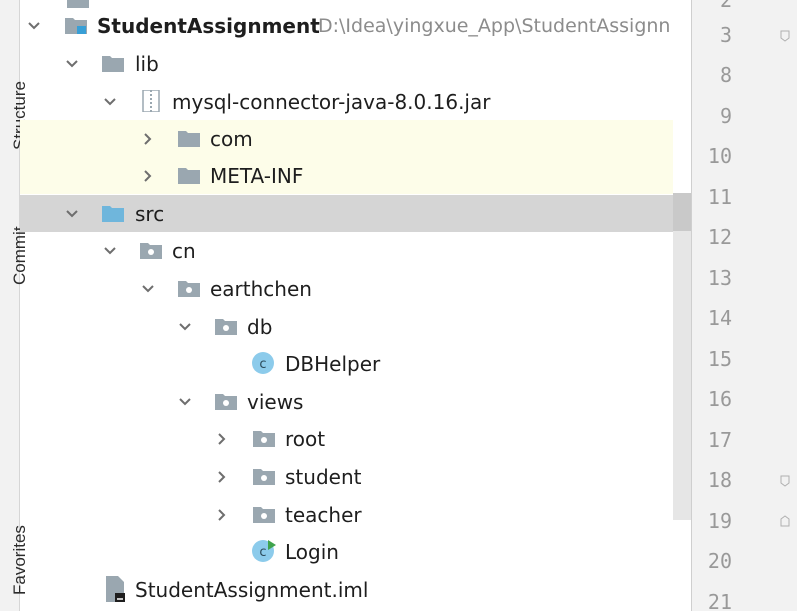  I want to click on tree-item-label: teacher, so click(323, 514).